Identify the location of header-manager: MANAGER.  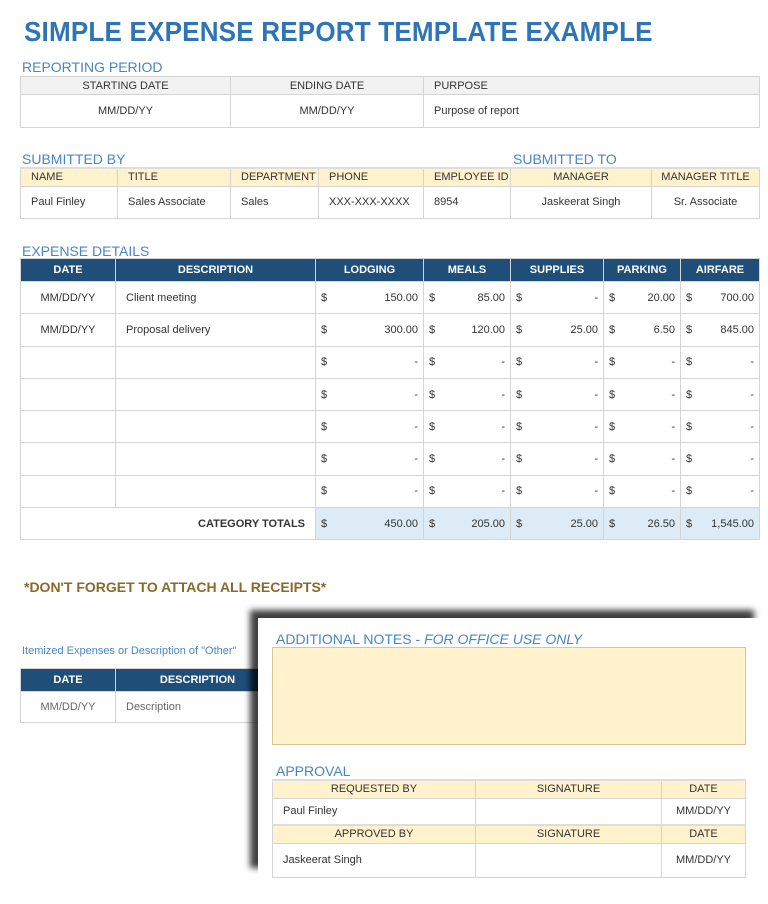
(581, 177).